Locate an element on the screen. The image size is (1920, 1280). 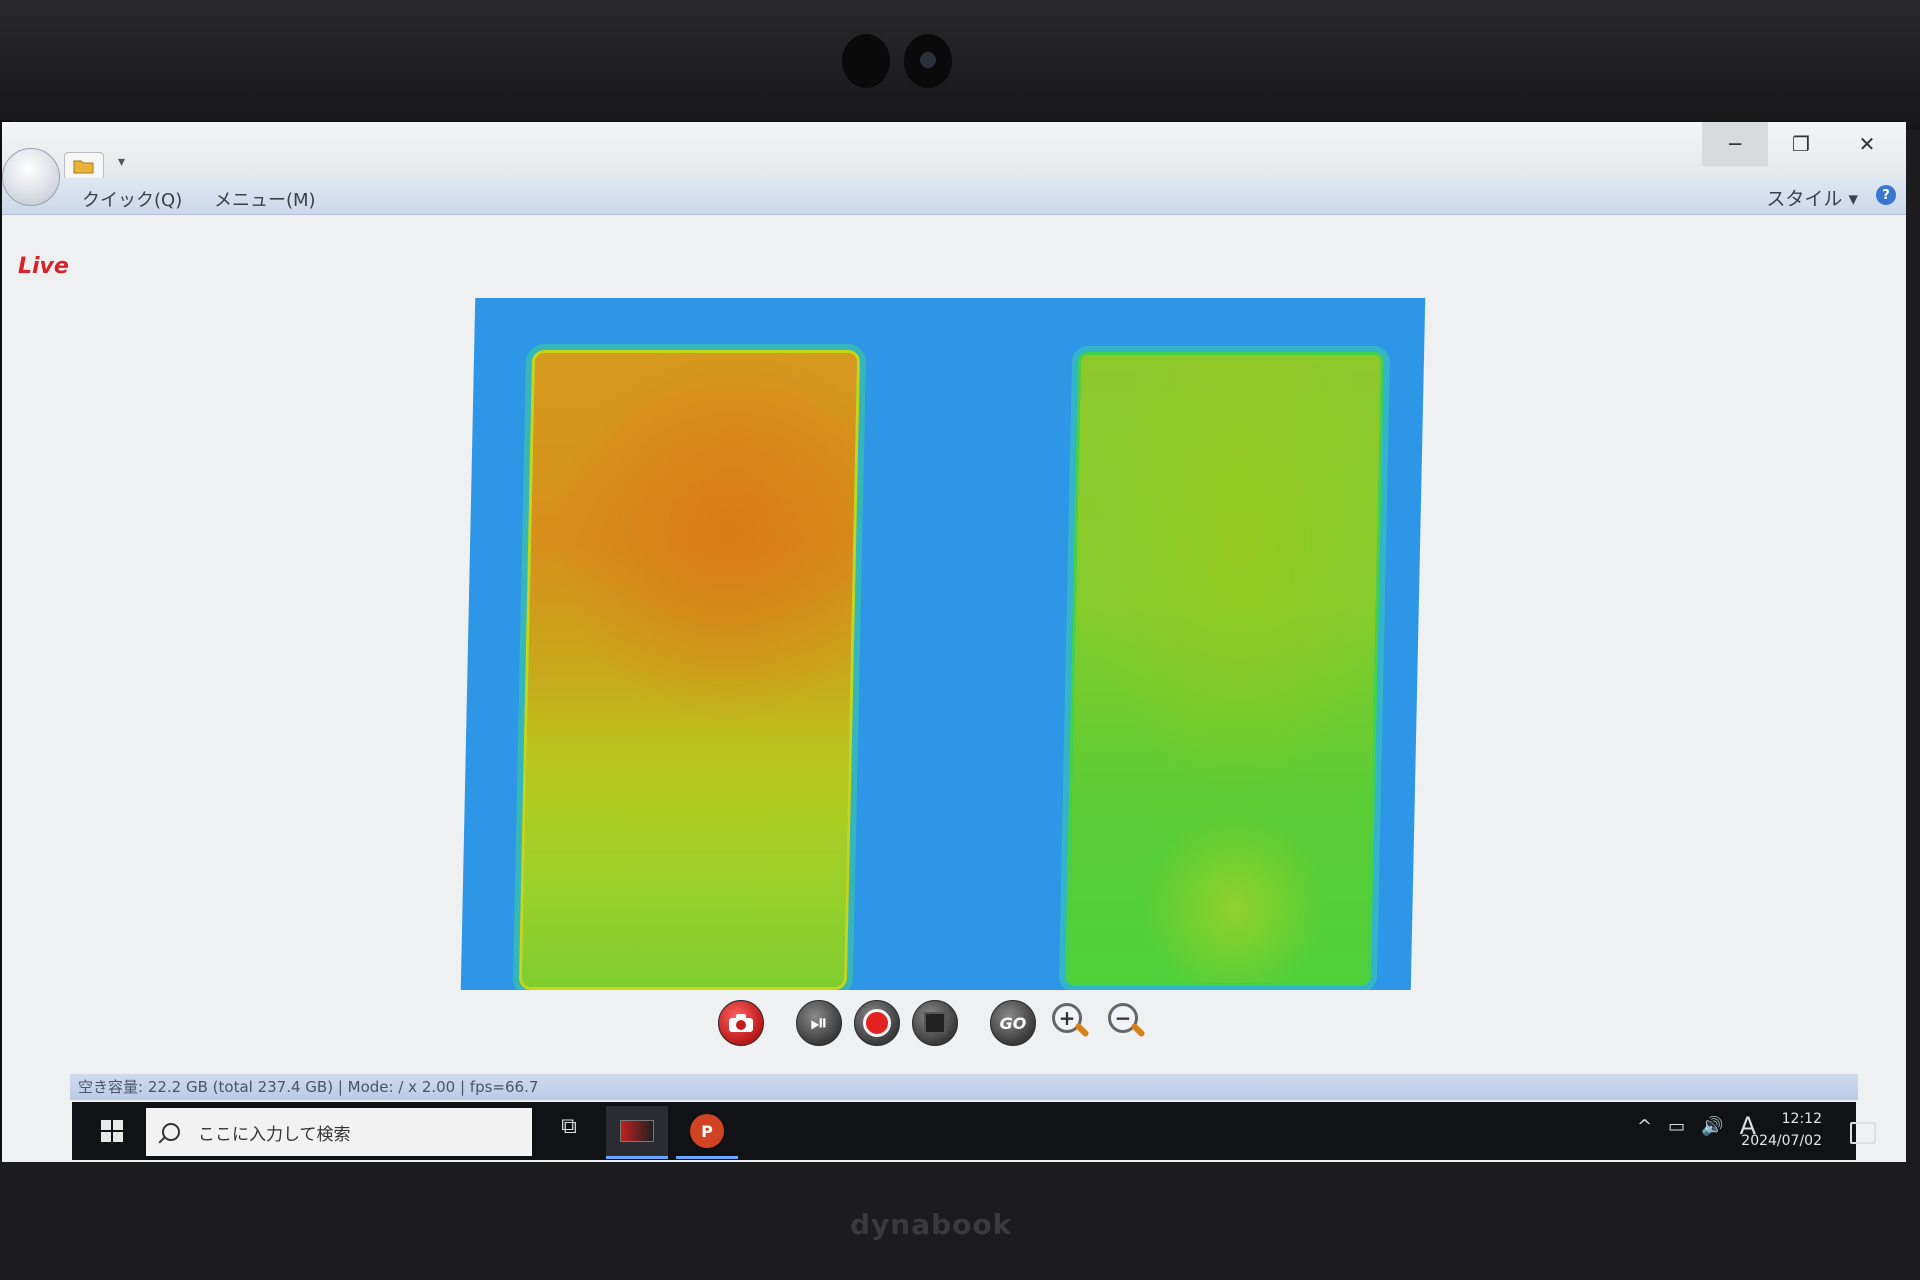
go-icon: GO is located at coordinates (1013, 1023).